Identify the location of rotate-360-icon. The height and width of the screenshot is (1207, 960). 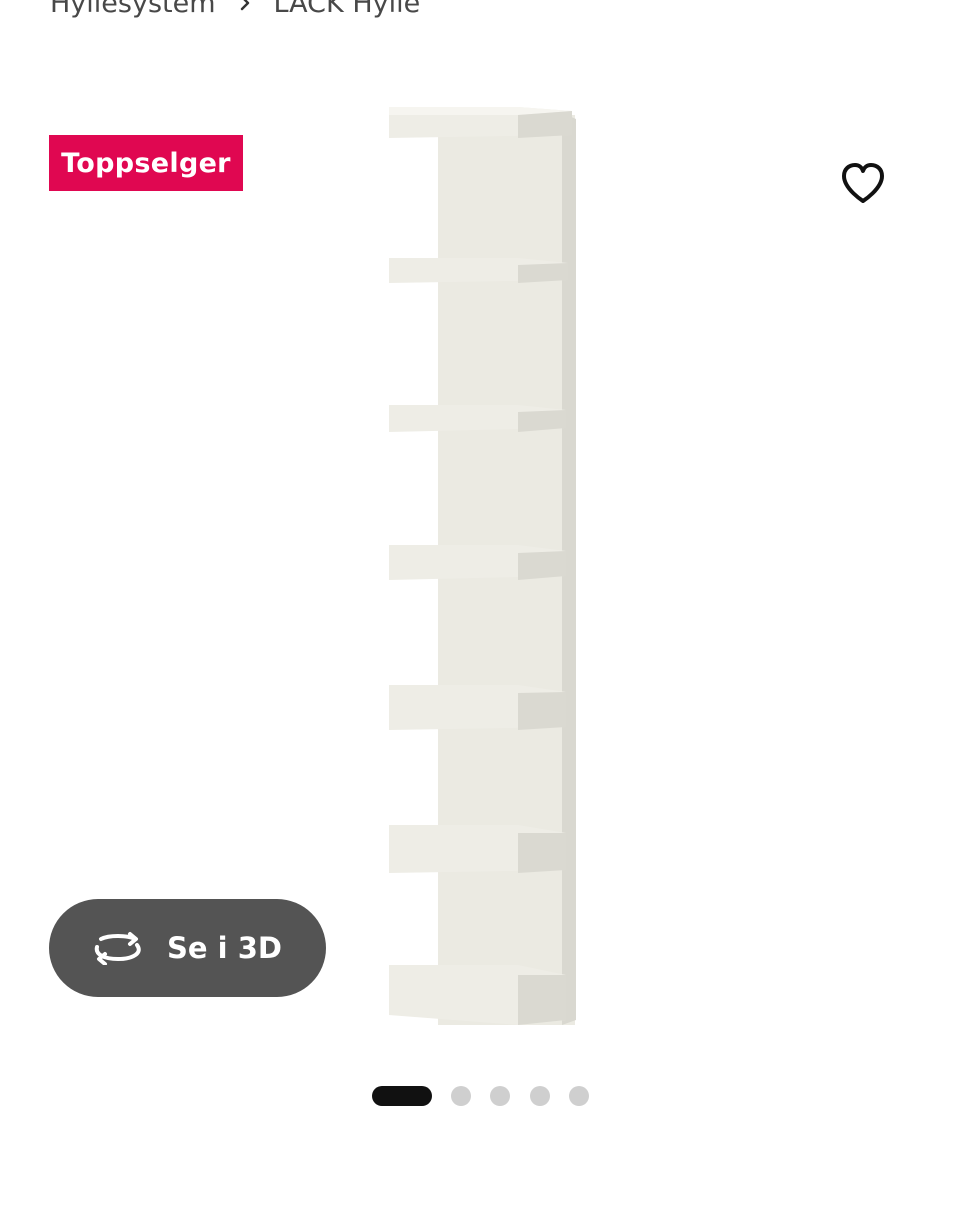
(117, 948).